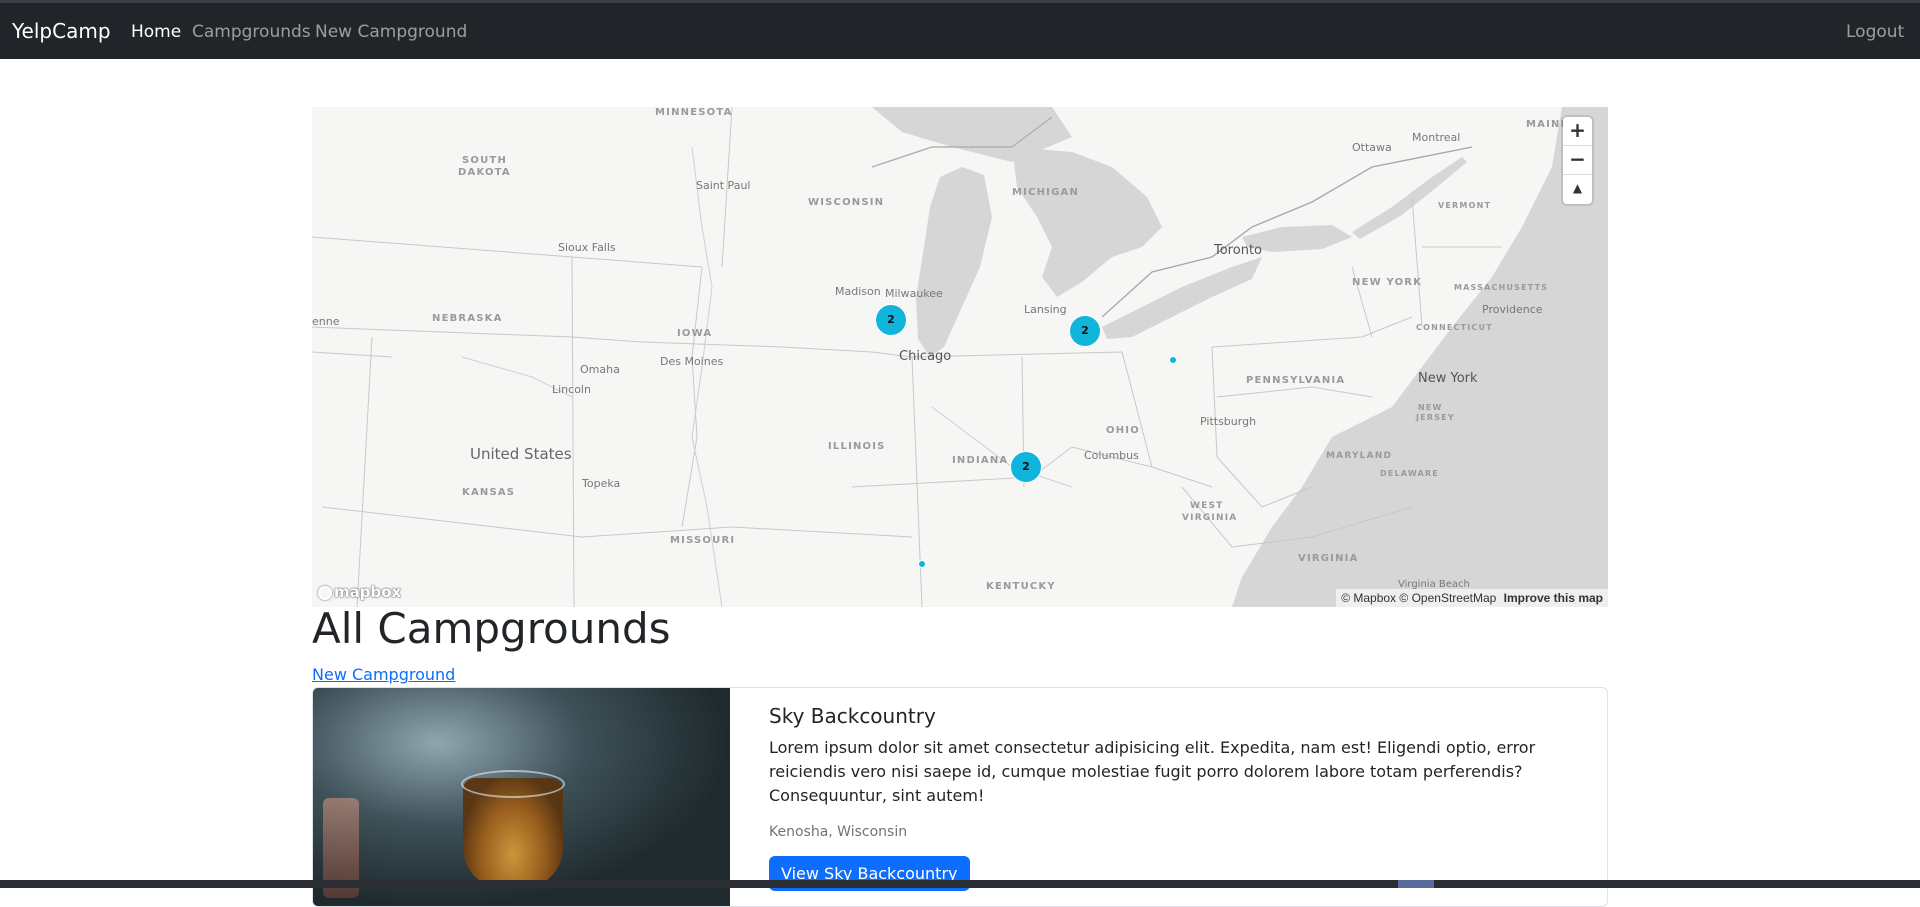 Image resolution: width=1920 pixels, height=907 pixels. Describe the element at coordinates (1577, 189) in the screenshot. I see `compass-reset-button: ▲` at that location.